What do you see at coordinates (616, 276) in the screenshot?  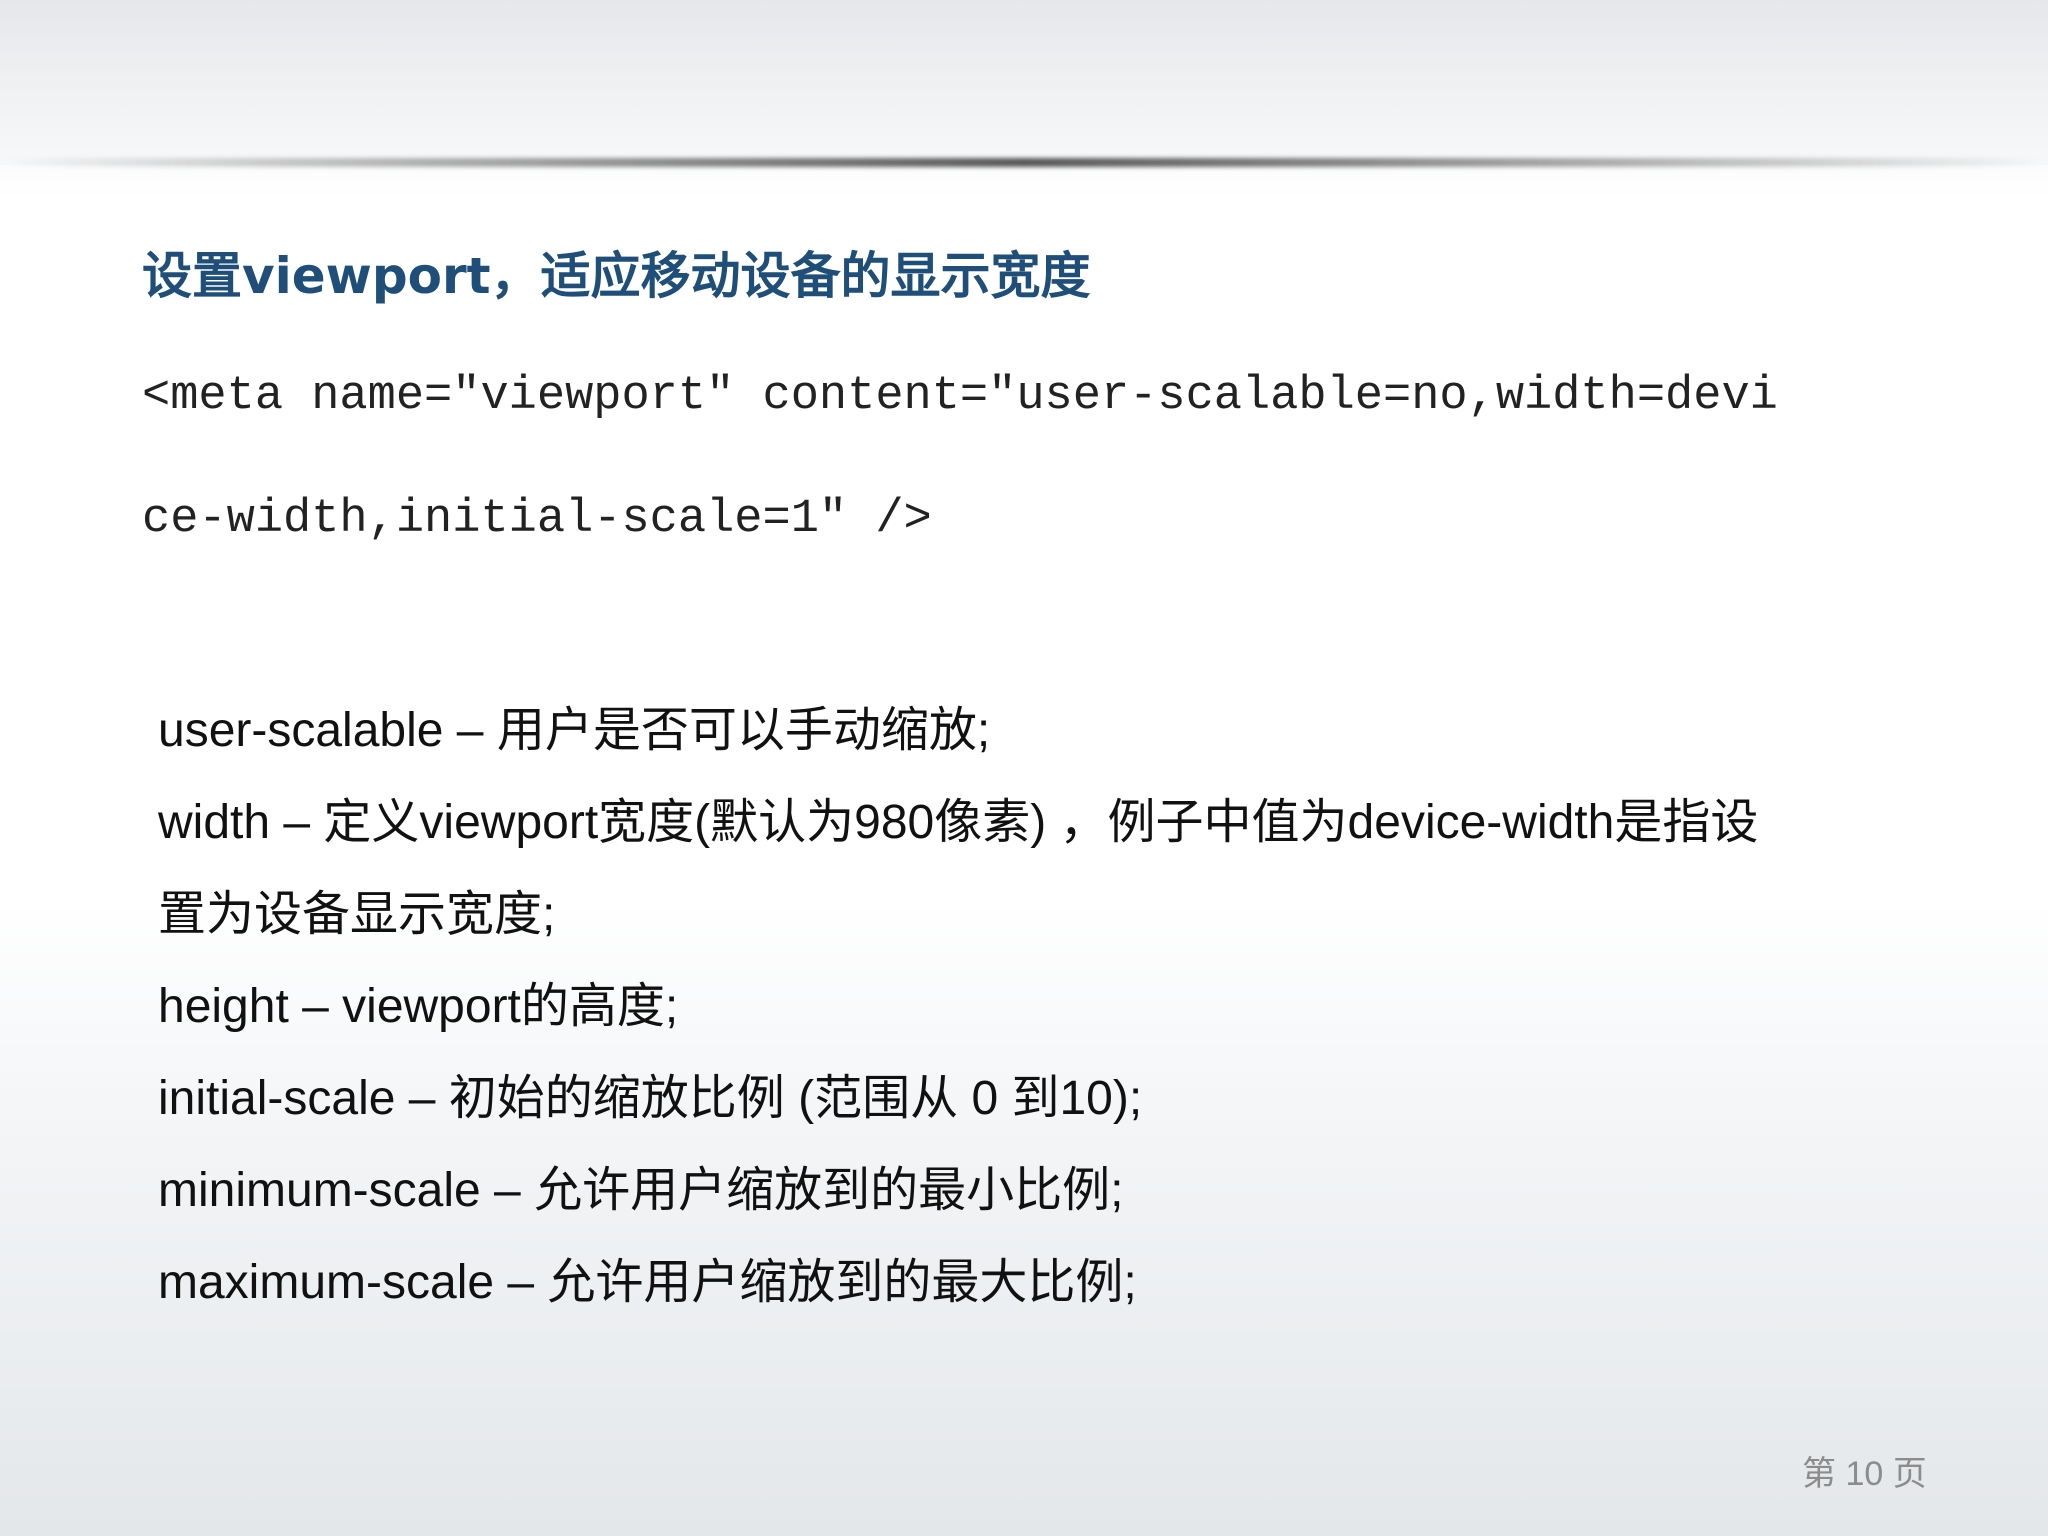 I see `slide-title: 设置viewport，适应移动设备的显示宽度` at bounding box center [616, 276].